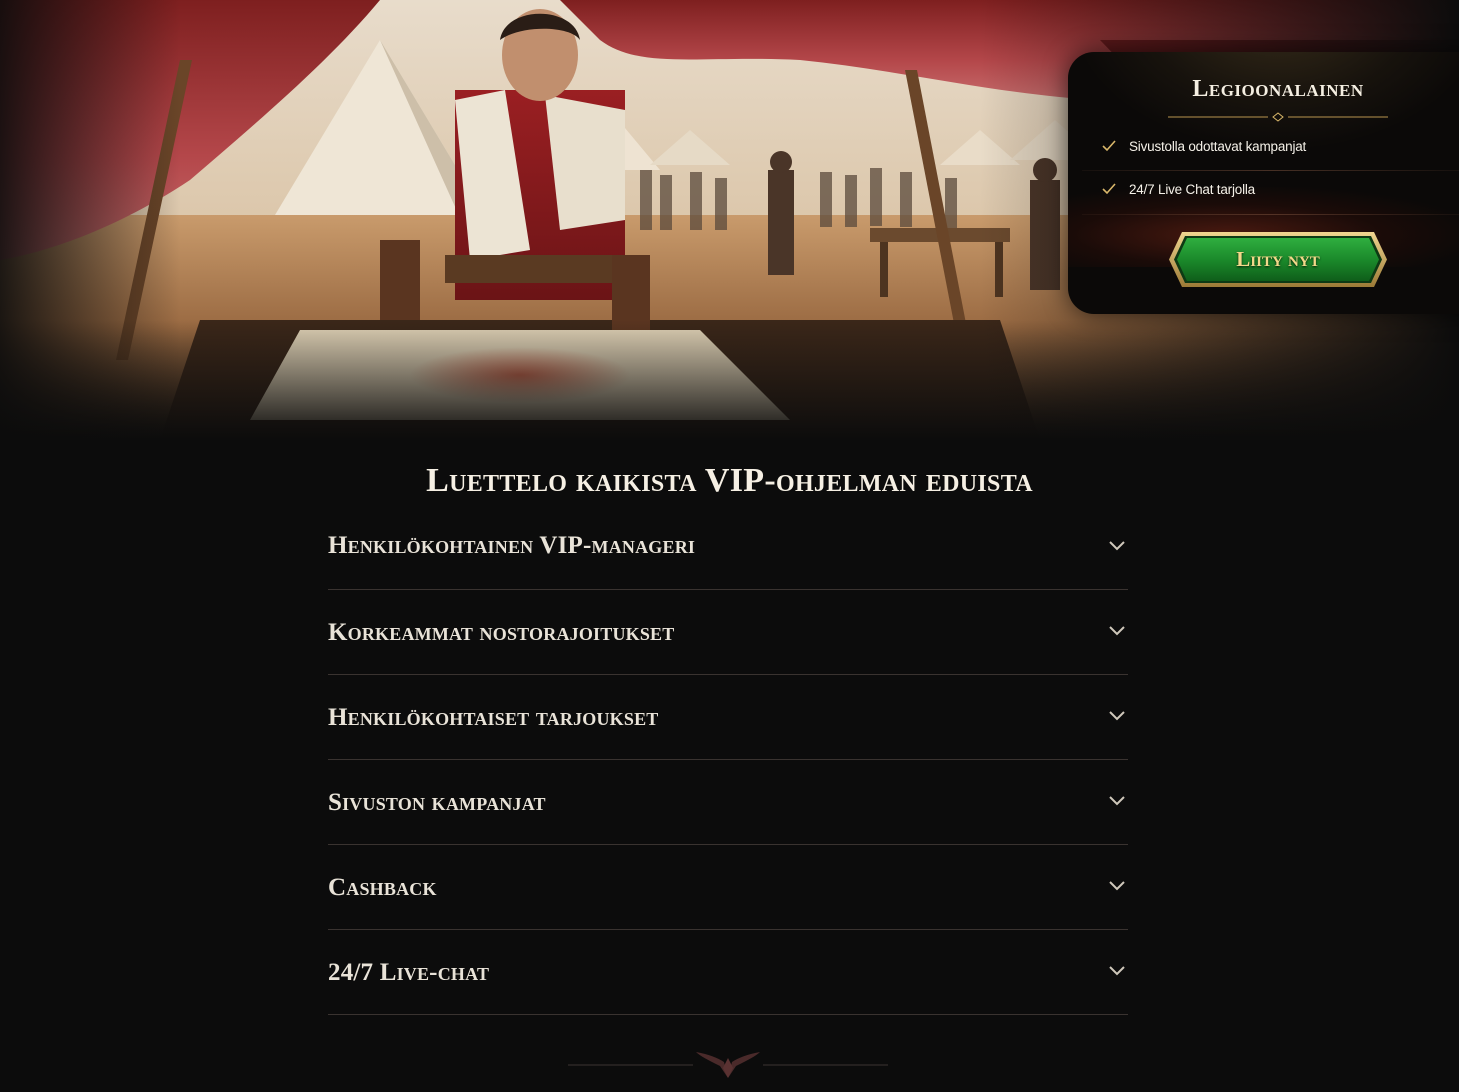 The height and width of the screenshot is (1092, 1459). What do you see at coordinates (728, 1065) in the screenshot?
I see `winged-emblem-icon` at bounding box center [728, 1065].